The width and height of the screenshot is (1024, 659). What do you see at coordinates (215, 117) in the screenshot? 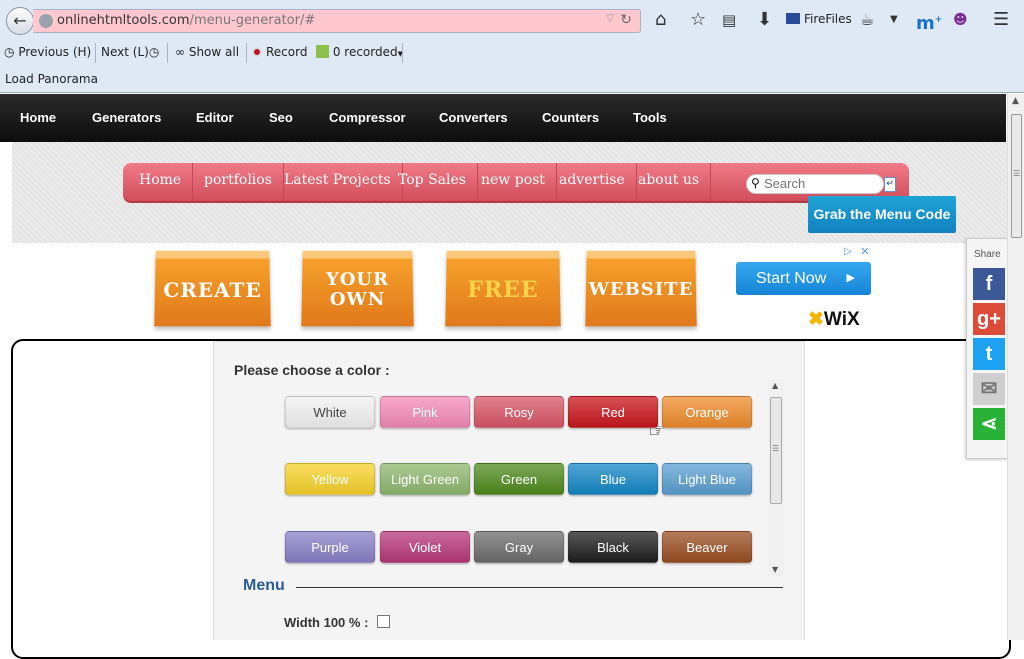
I see `topnav-editor: Editor` at bounding box center [215, 117].